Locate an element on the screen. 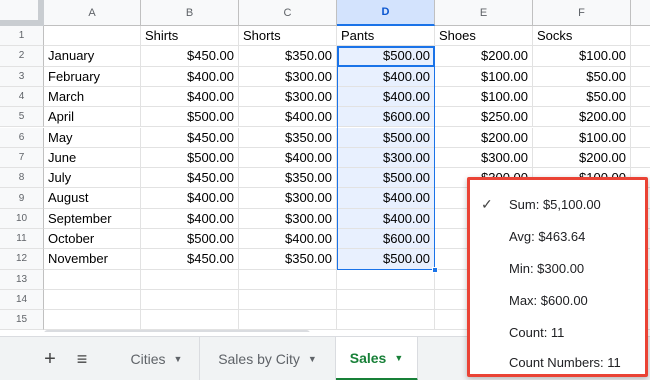 This screenshot has width=650, height=380. table-cell: April is located at coordinates (92, 117).